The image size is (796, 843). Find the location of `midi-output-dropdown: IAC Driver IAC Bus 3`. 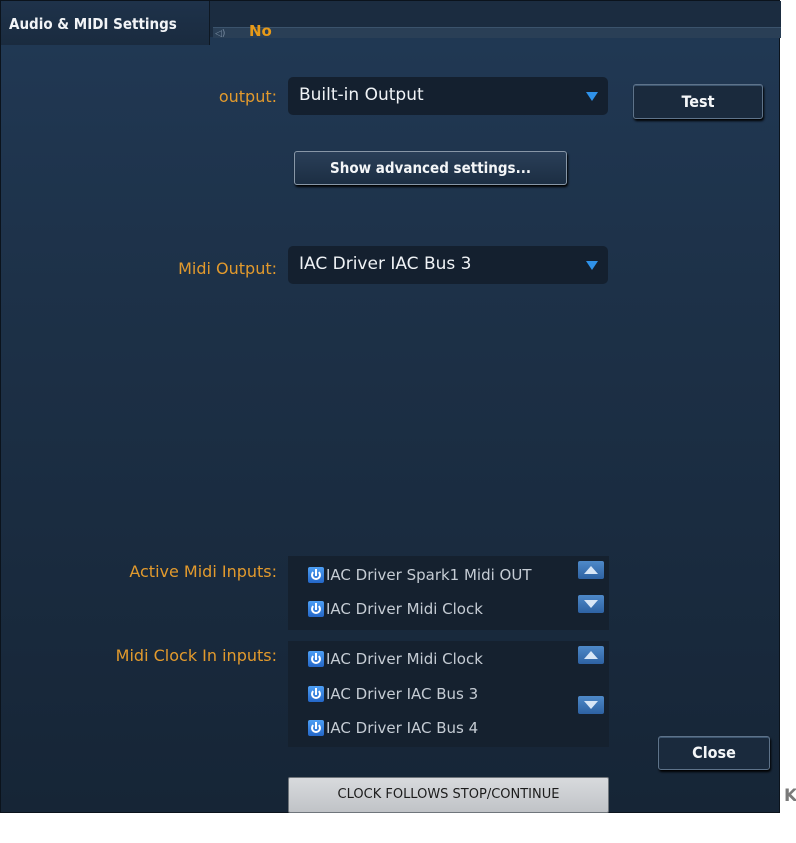

midi-output-dropdown: IAC Driver IAC Bus 3 is located at coordinates (448, 265).